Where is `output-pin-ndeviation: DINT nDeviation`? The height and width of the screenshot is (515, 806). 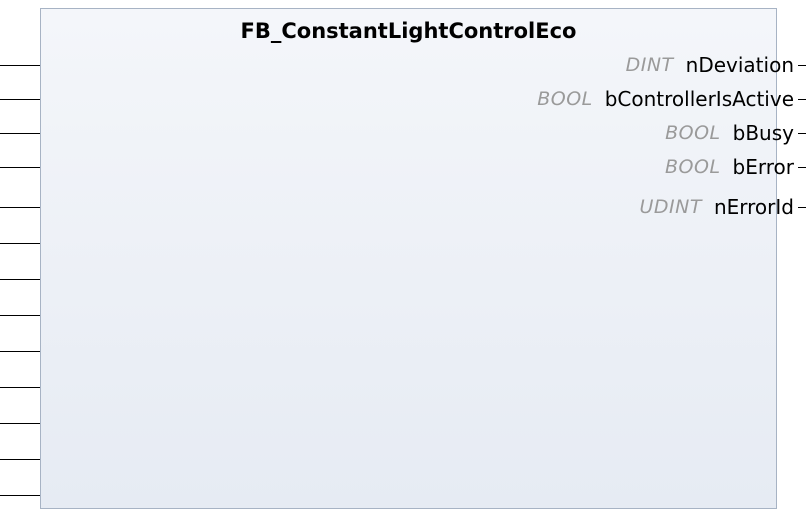 output-pin-ndeviation: DINT nDeviation is located at coordinates (716, 65).